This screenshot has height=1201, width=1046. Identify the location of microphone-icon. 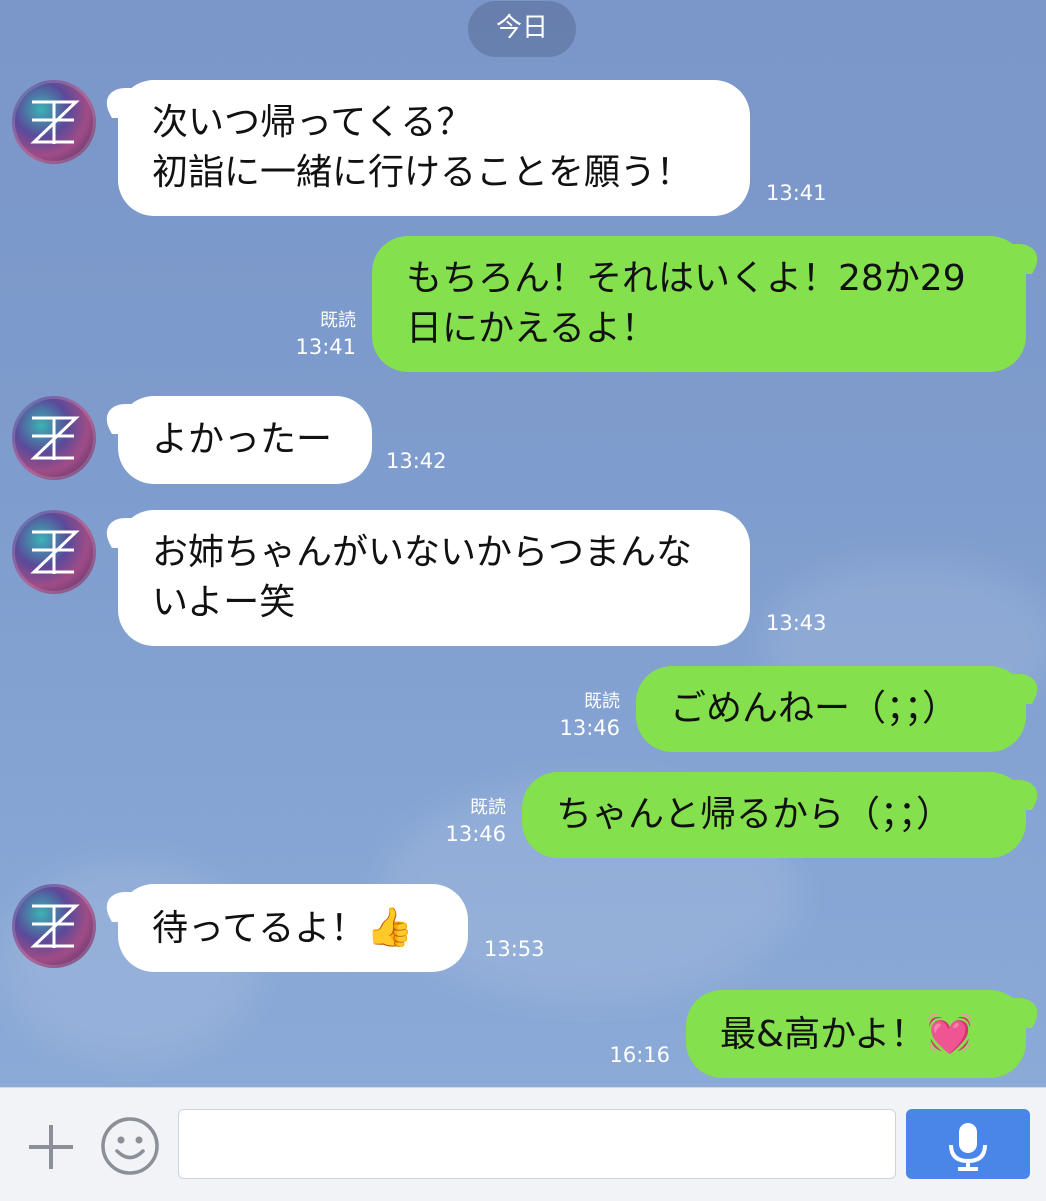
(968, 1147).